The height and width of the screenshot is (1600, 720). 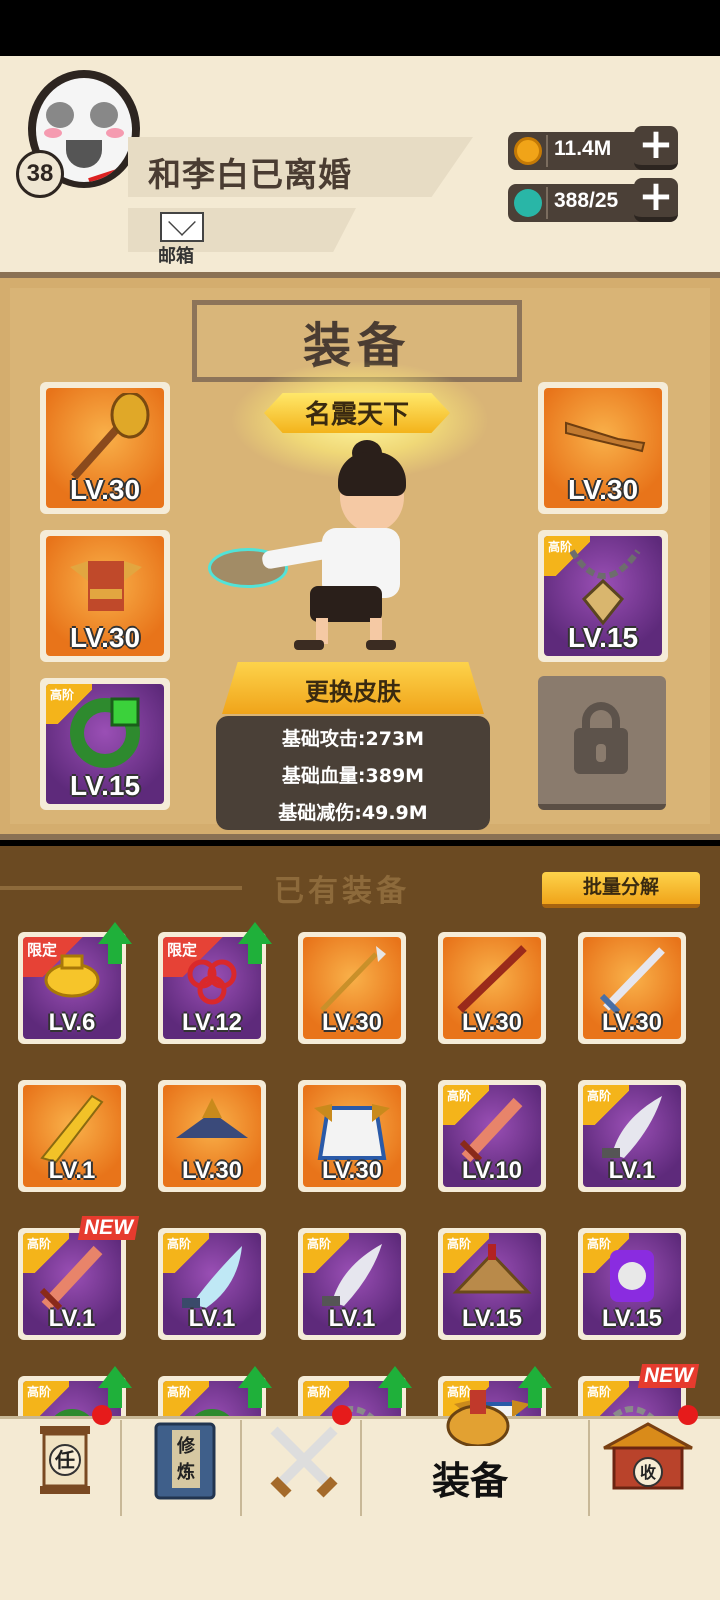 What do you see at coordinates (602, 743) in the screenshot?
I see `locked-slot` at bounding box center [602, 743].